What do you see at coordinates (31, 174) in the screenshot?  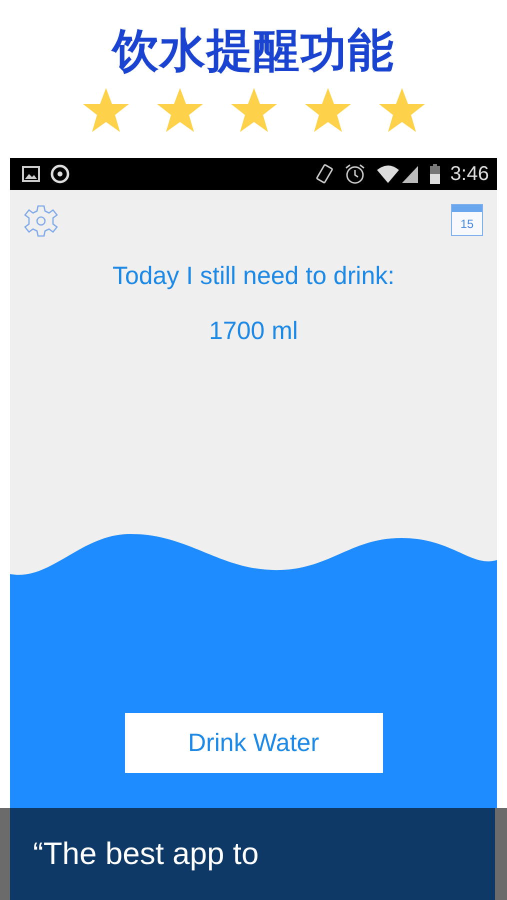 I see `image-icon` at bounding box center [31, 174].